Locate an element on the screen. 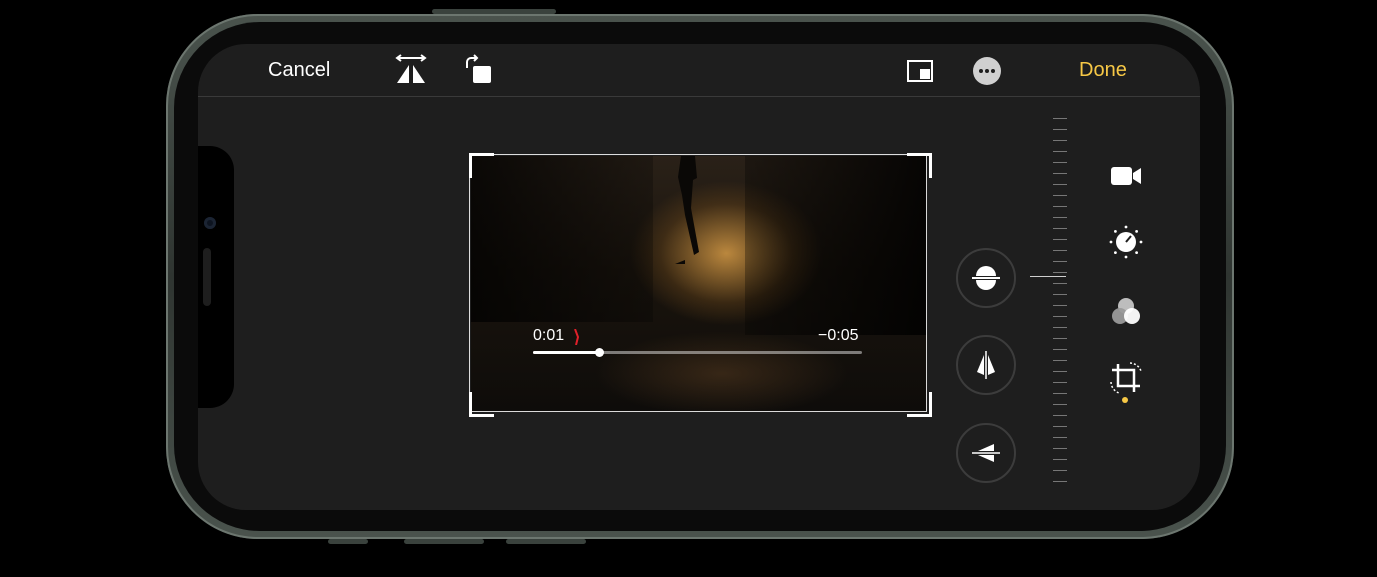 The height and width of the screenshot is (577, 1377). more-icon is located at coordinates (987, 71).